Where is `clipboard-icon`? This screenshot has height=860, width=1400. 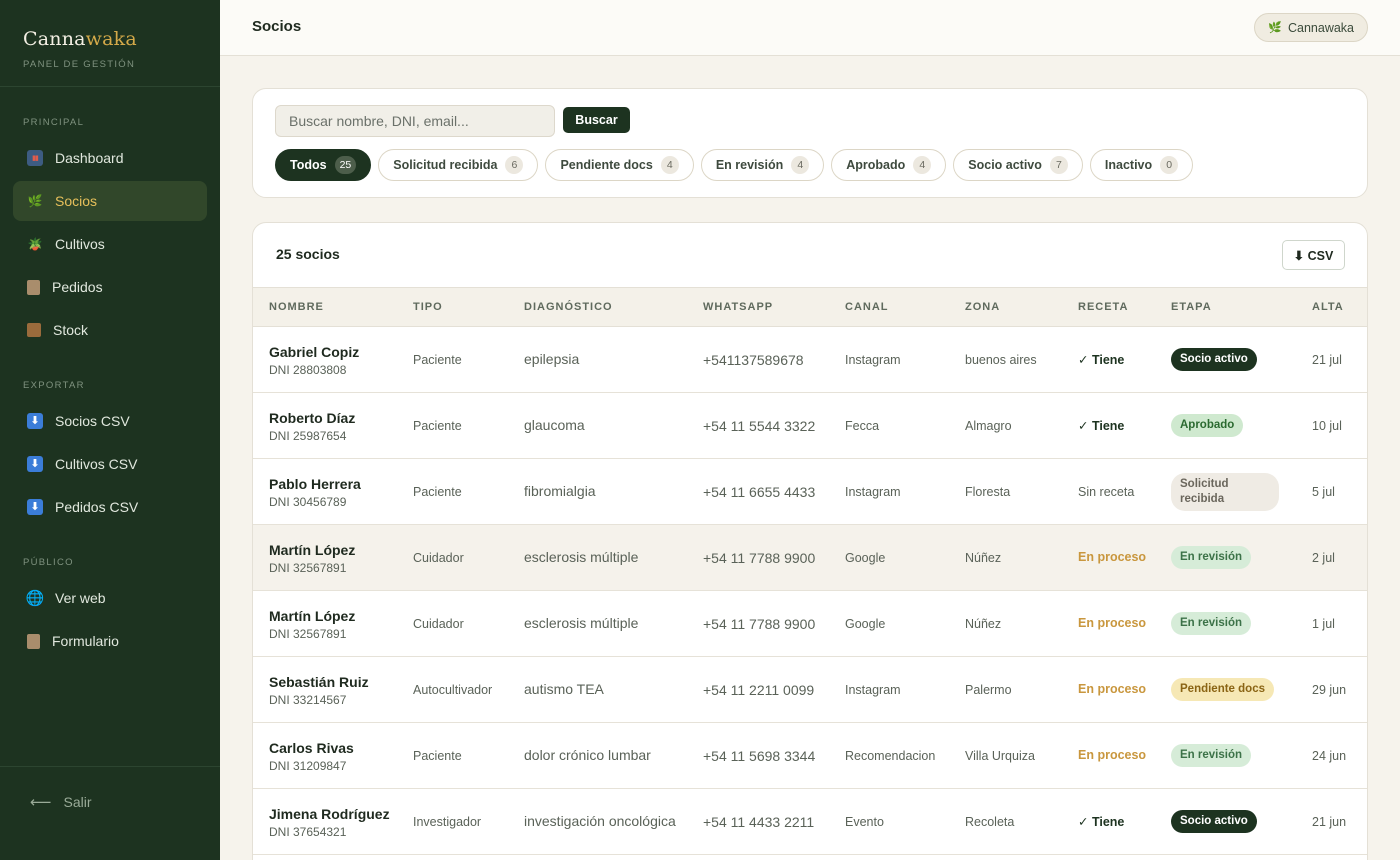
clipboard-icon is located at coordinates (33, 287).